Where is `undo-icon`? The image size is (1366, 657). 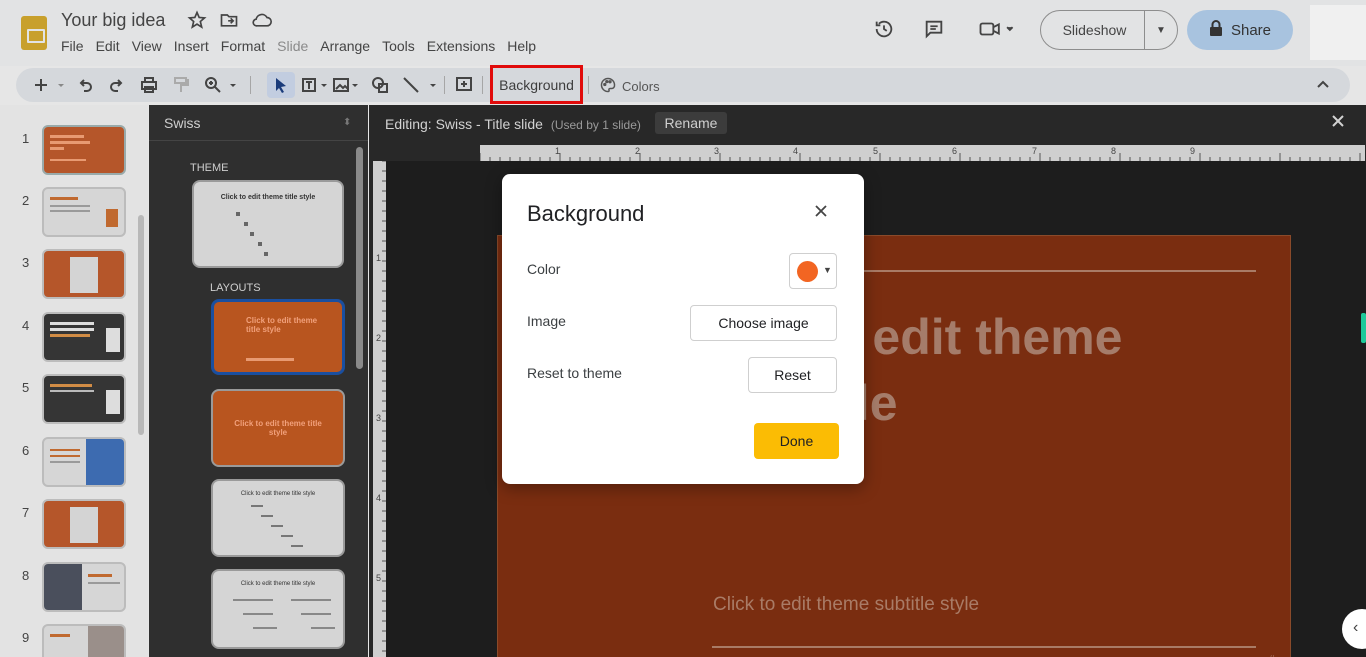
undo-icon is located at coordinates (85, 85).